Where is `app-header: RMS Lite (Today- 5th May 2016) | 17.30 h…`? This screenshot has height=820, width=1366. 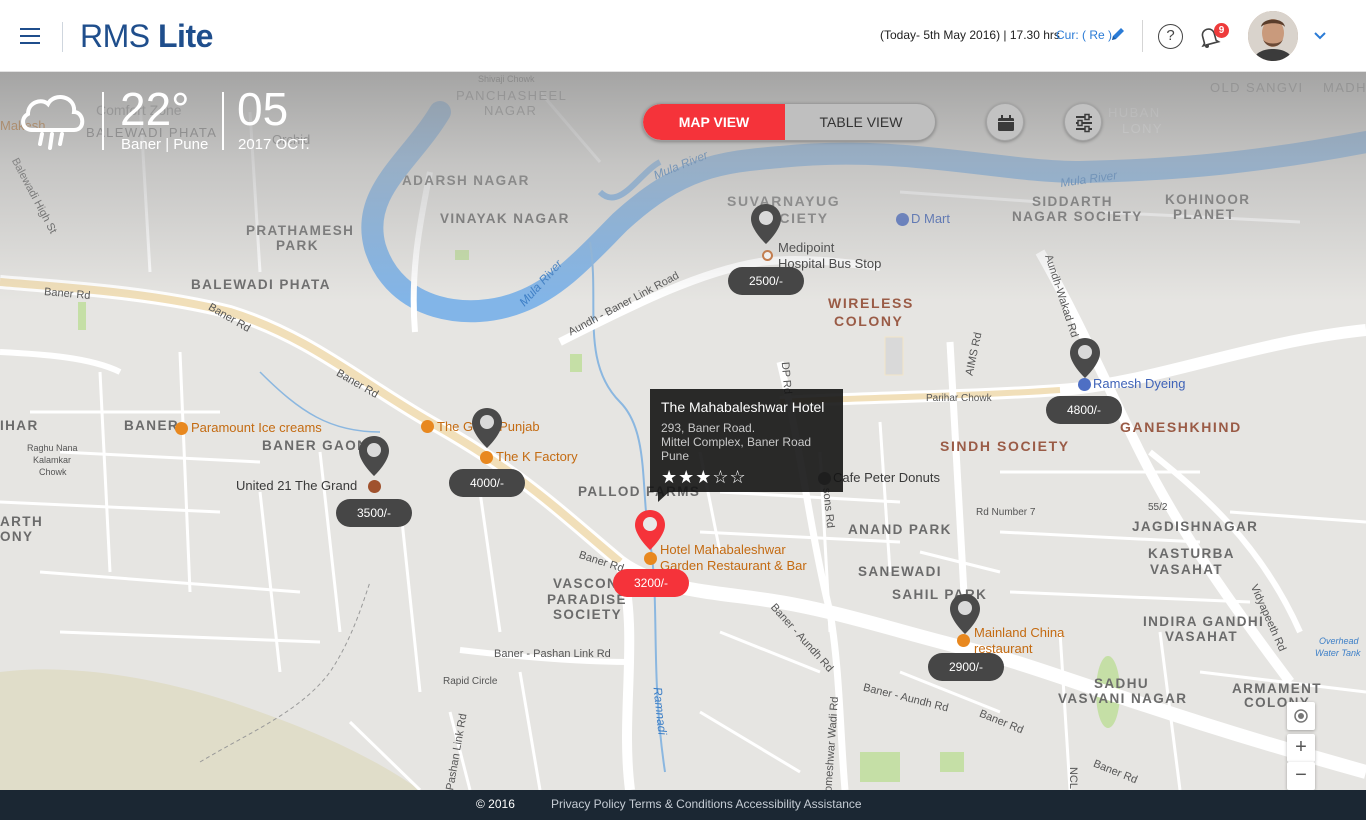 app-header: RMS Lite (Today- 5th May 2016) | 17.30 h… is located at coordinates (683, 36).